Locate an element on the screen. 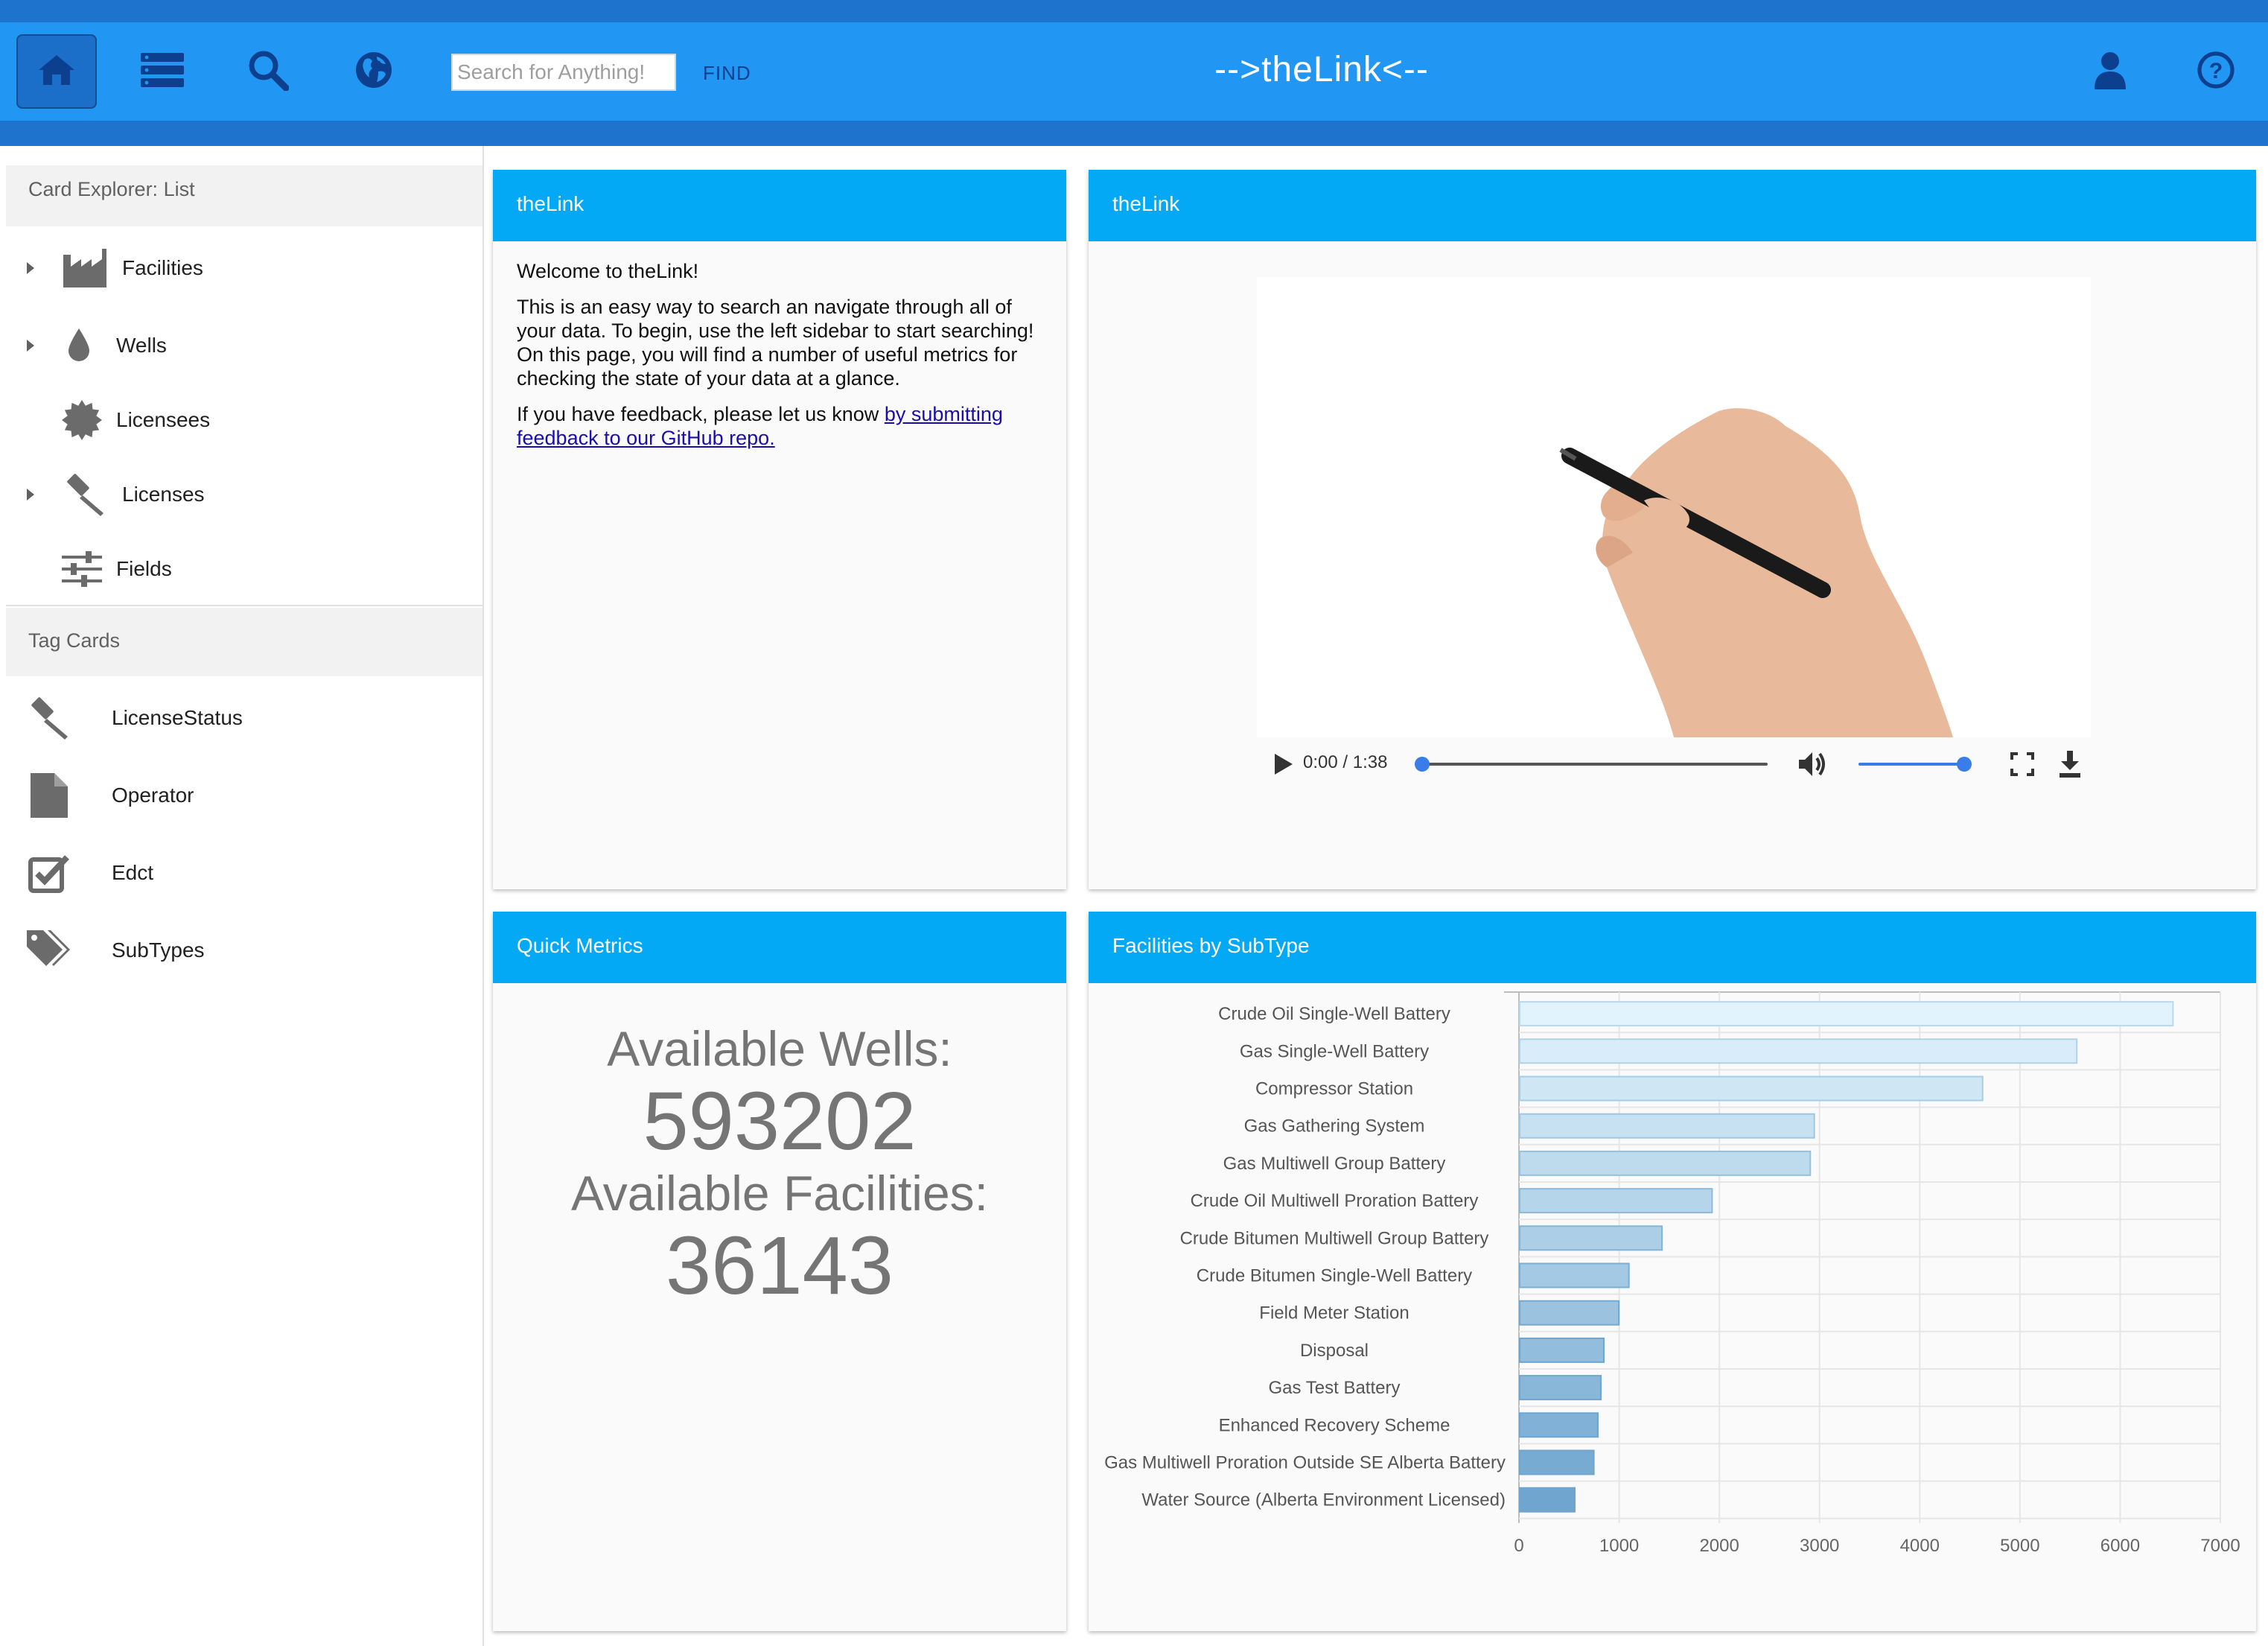  x-tick-label: 0 is located at coordinates (1518, 1546).